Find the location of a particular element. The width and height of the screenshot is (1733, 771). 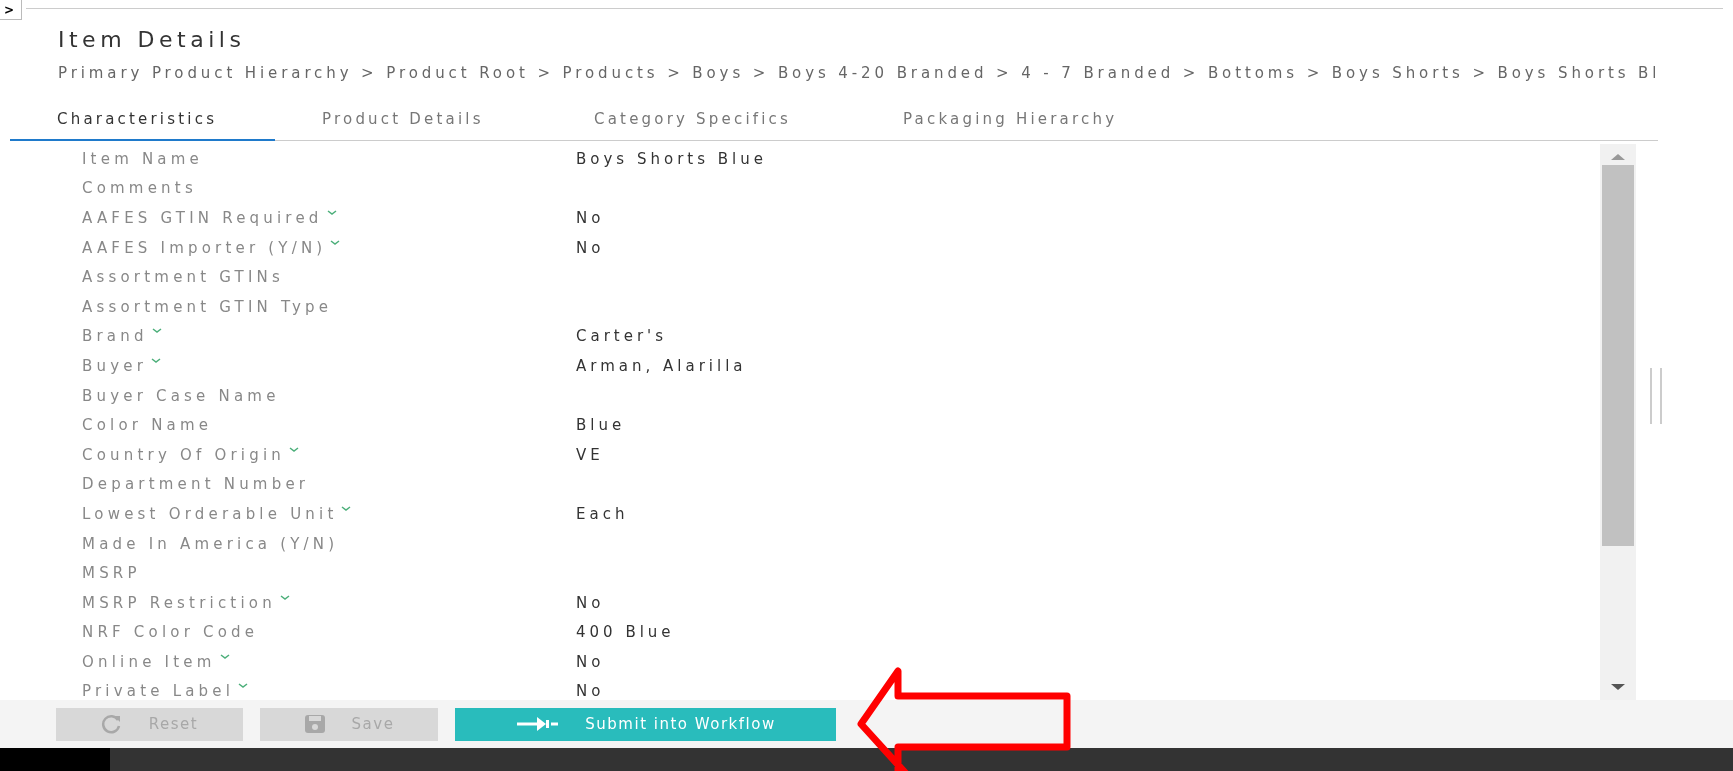

attribute-label: Made In America (Y/N) is located at coordinates (210, 543).